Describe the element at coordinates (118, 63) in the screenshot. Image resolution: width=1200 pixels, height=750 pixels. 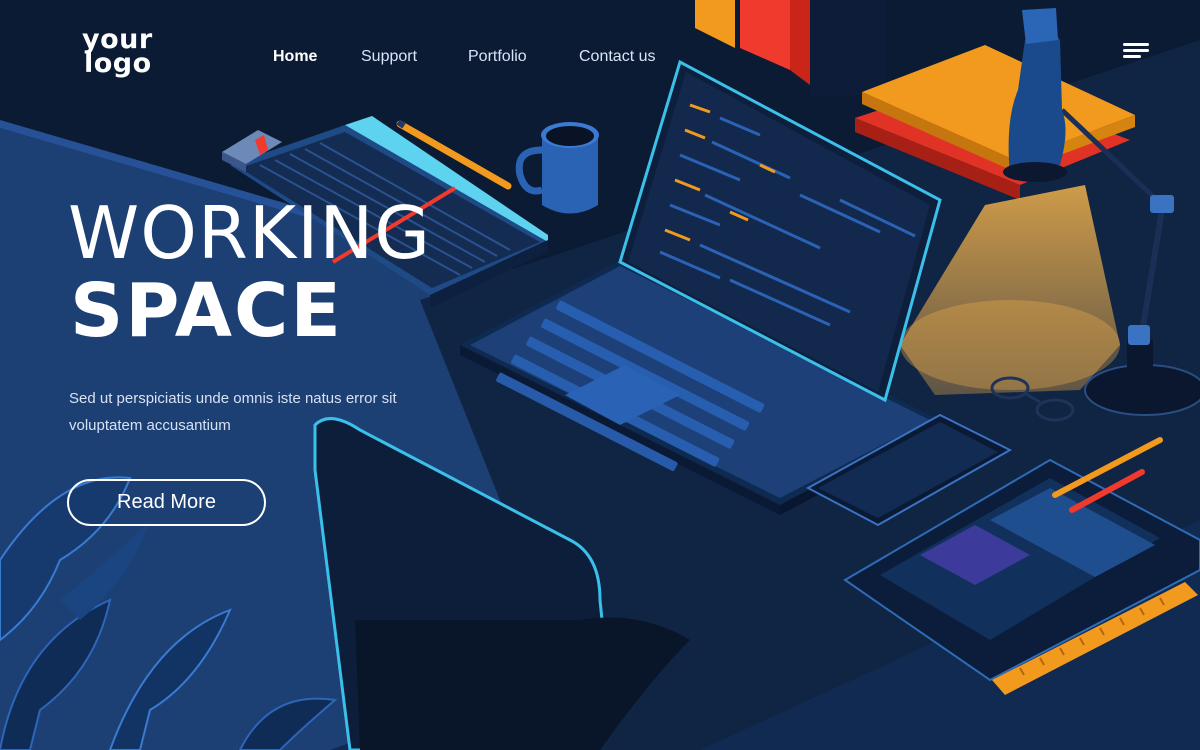
I see `logo-line2: logo` at that location.